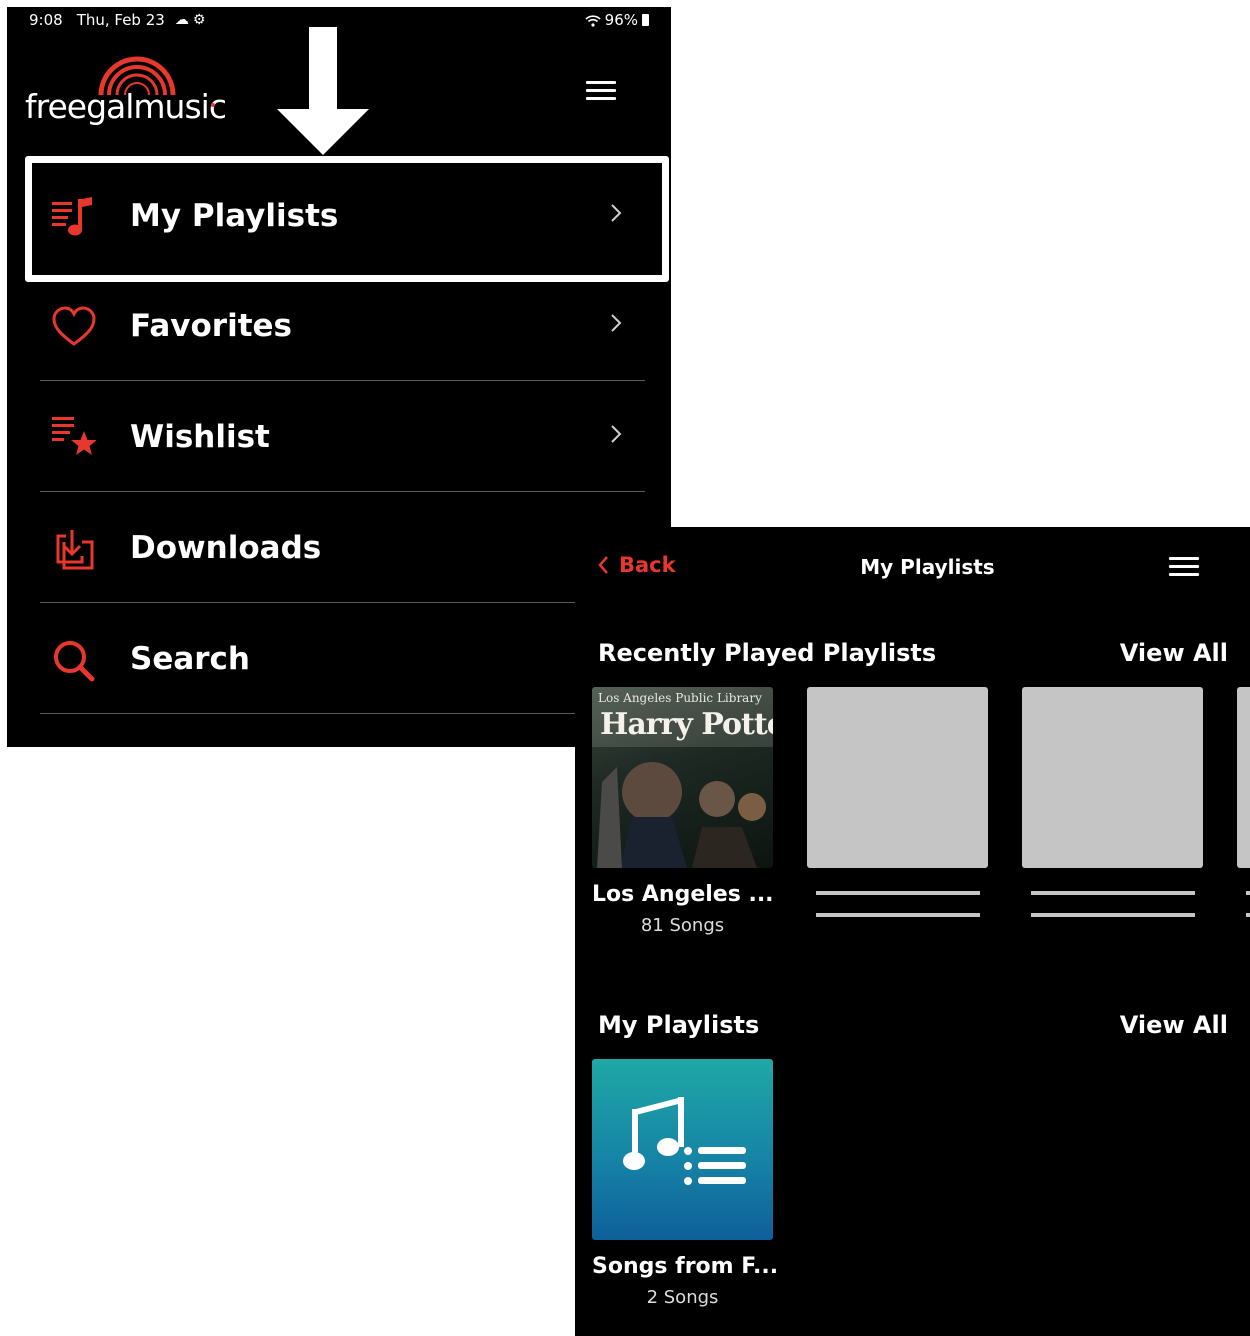 The height and width of the screenshot is (1336, 1250). I want to click on playlist-cover-image: Los Angeles Public Library Harry Potter, so click(682, 777).